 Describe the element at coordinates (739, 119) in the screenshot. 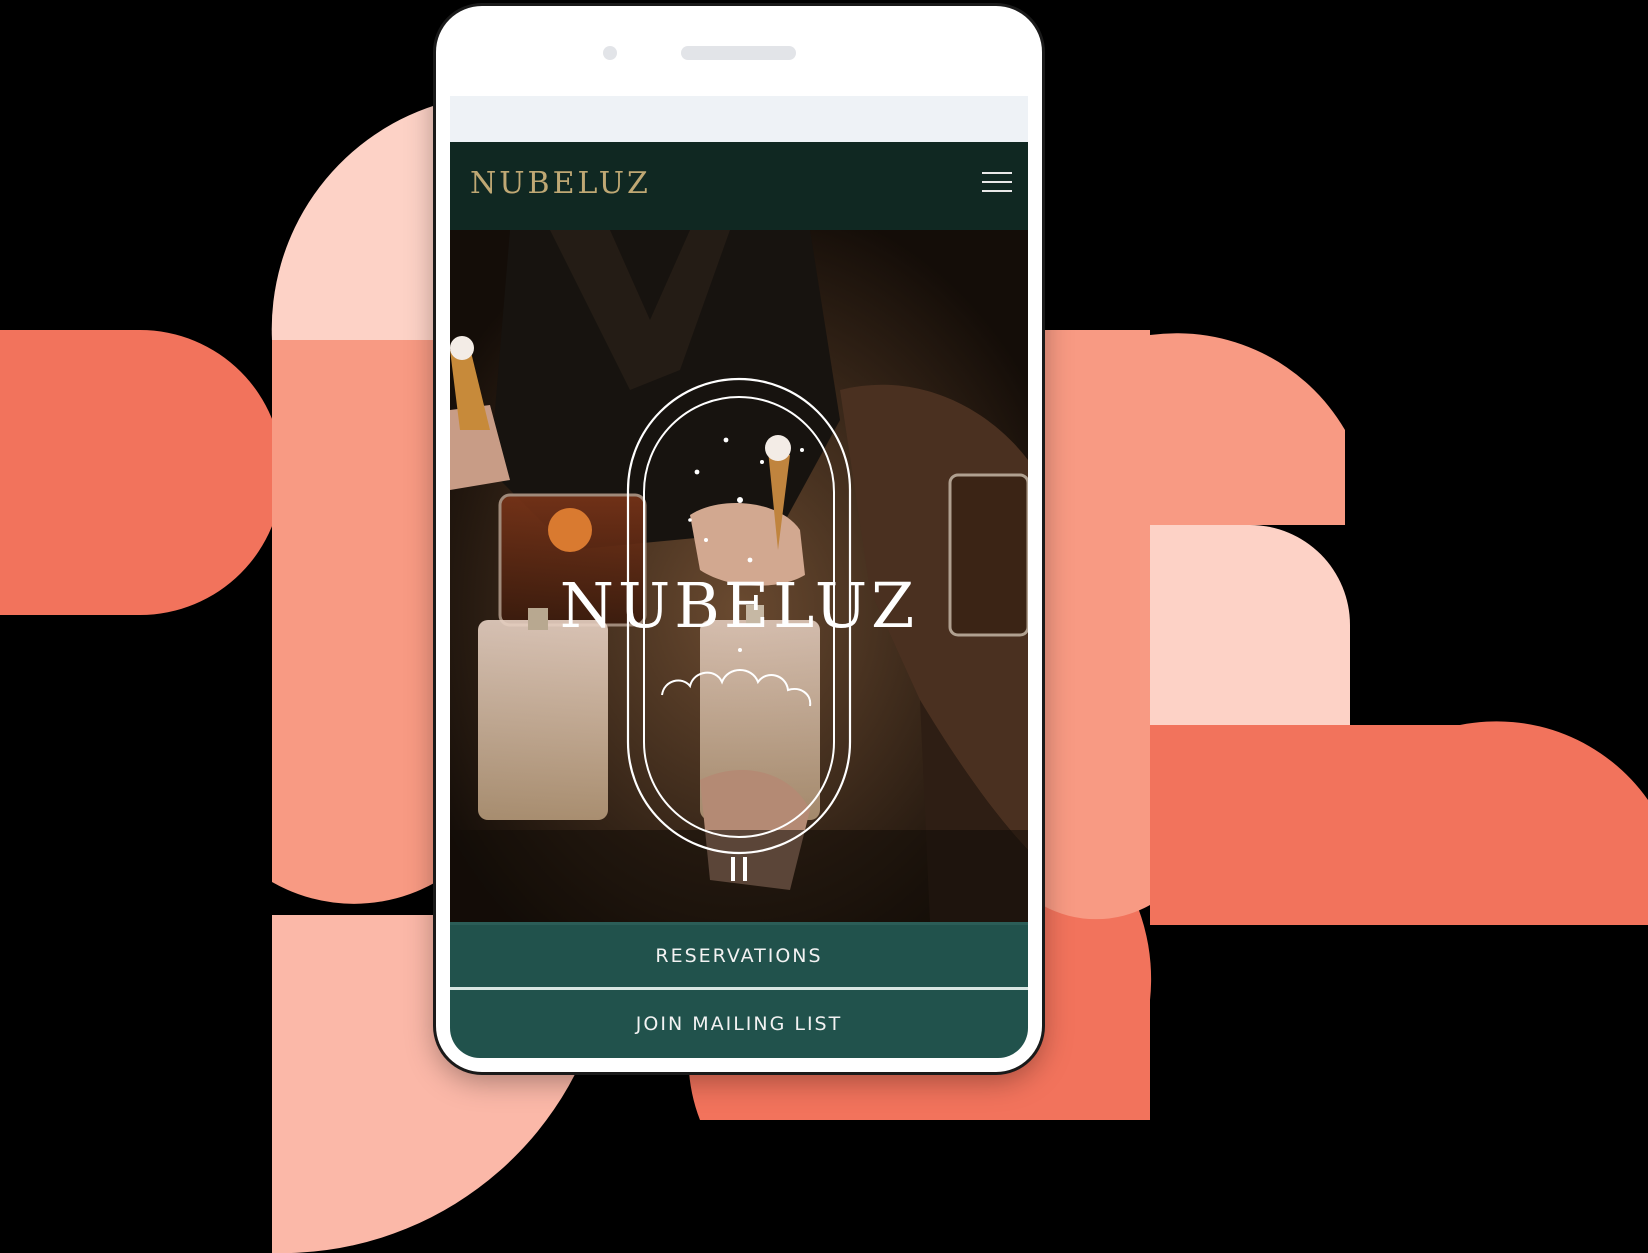

I see `browser-status-bar` at that location.